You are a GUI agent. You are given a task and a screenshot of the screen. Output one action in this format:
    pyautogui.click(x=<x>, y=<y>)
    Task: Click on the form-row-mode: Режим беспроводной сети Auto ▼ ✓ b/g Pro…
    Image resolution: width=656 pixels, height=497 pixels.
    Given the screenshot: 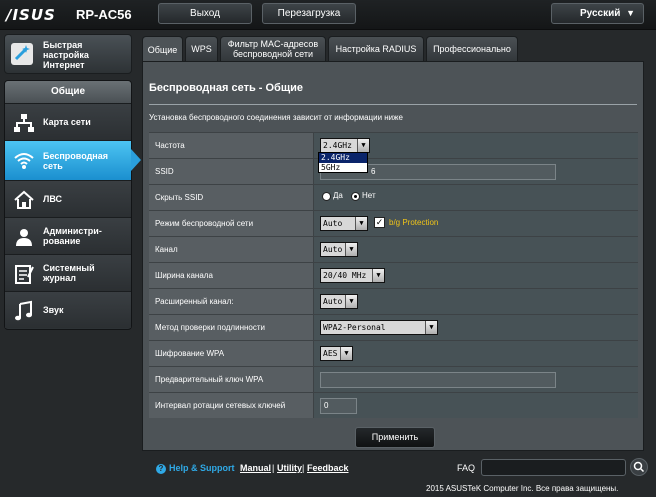 What is the action you would take?
    pyautogui.click(x=393, y=223)
    